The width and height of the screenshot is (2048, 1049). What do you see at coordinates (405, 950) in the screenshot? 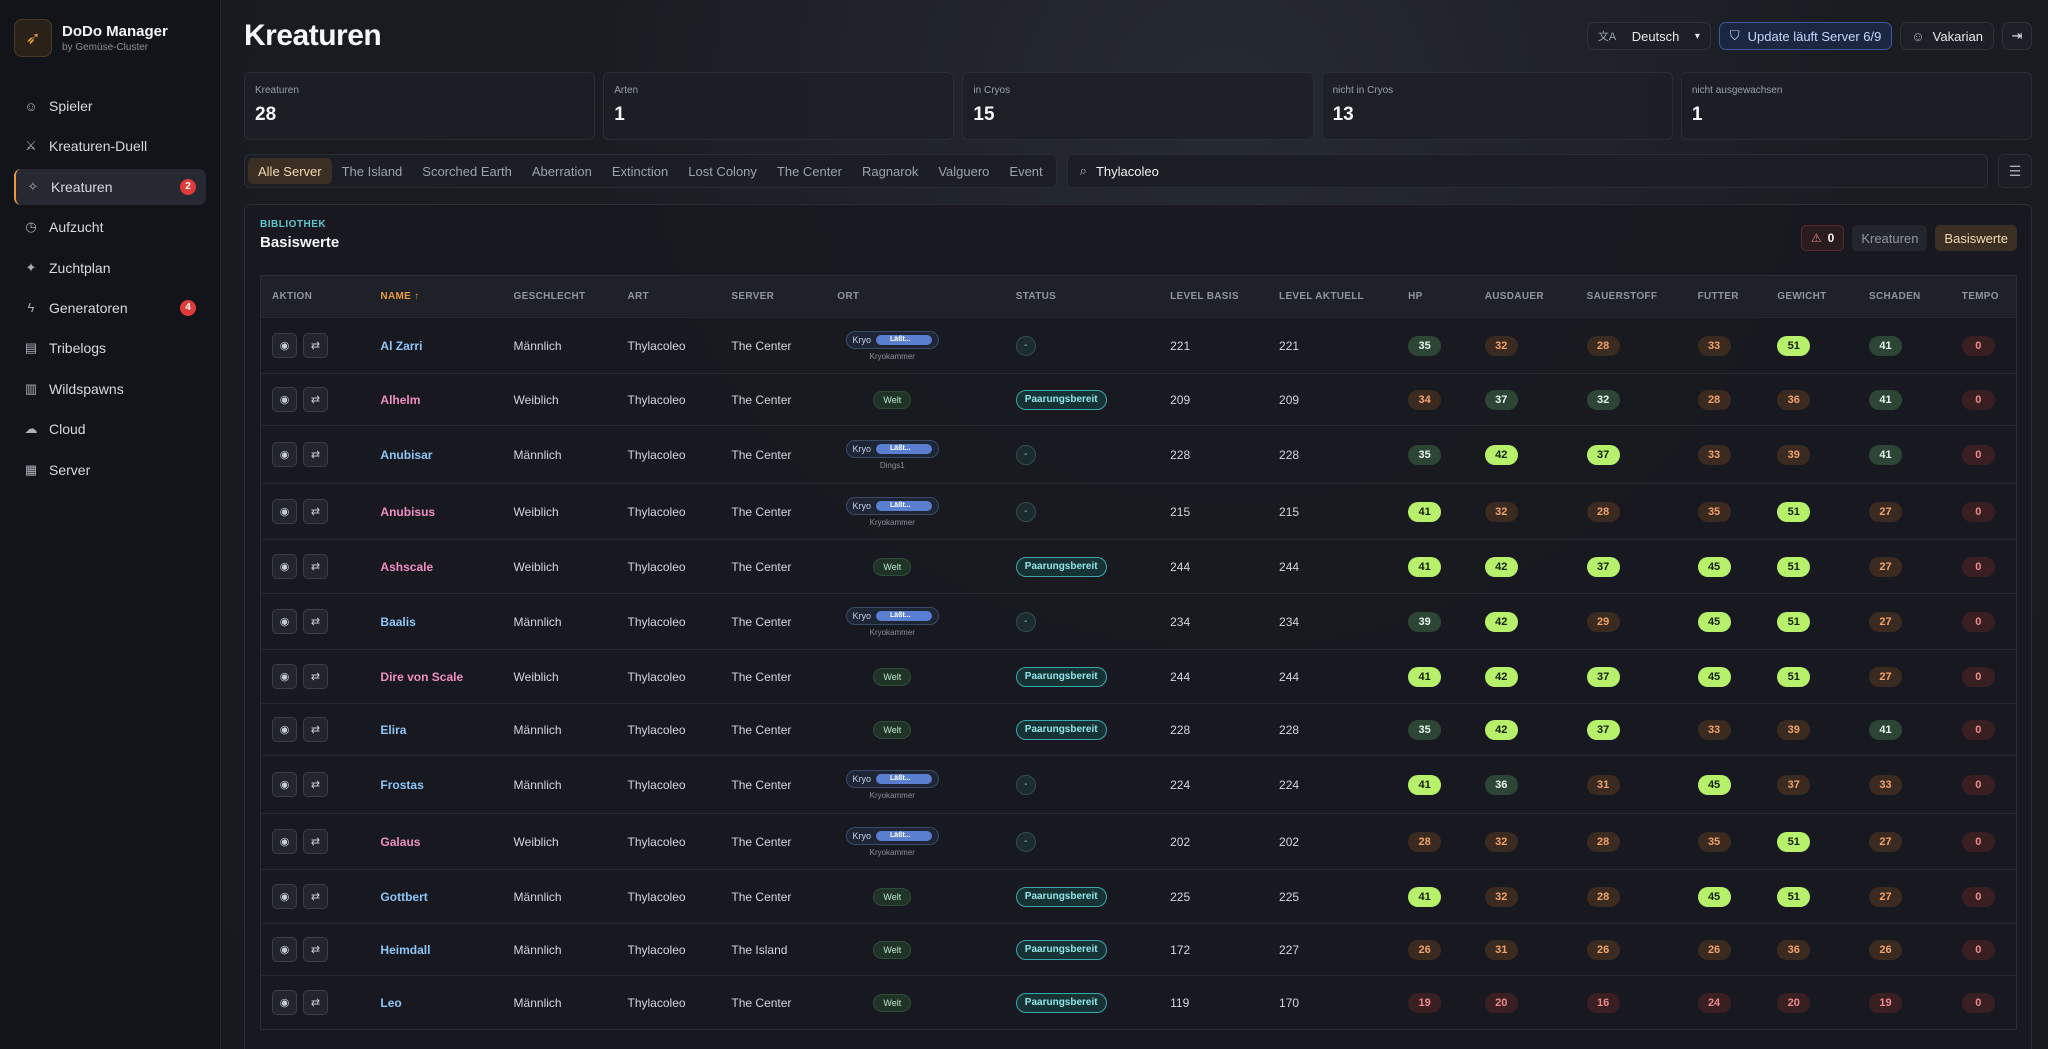
I see `creature-name-link: Heimdall` at bounding box center [405, 950].